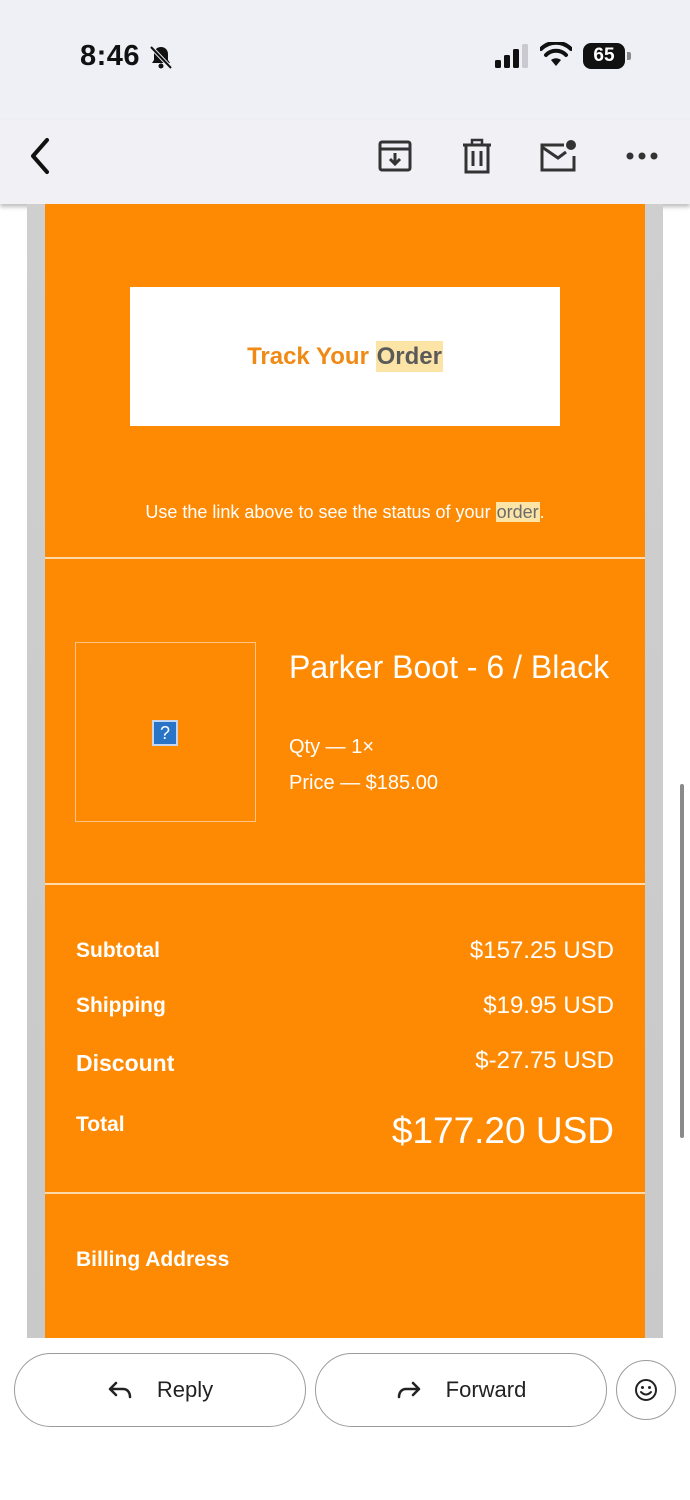 This screenshot has width=690, height=1500. I want to click on track-order-button: Track Your Order, so click(345, 356).